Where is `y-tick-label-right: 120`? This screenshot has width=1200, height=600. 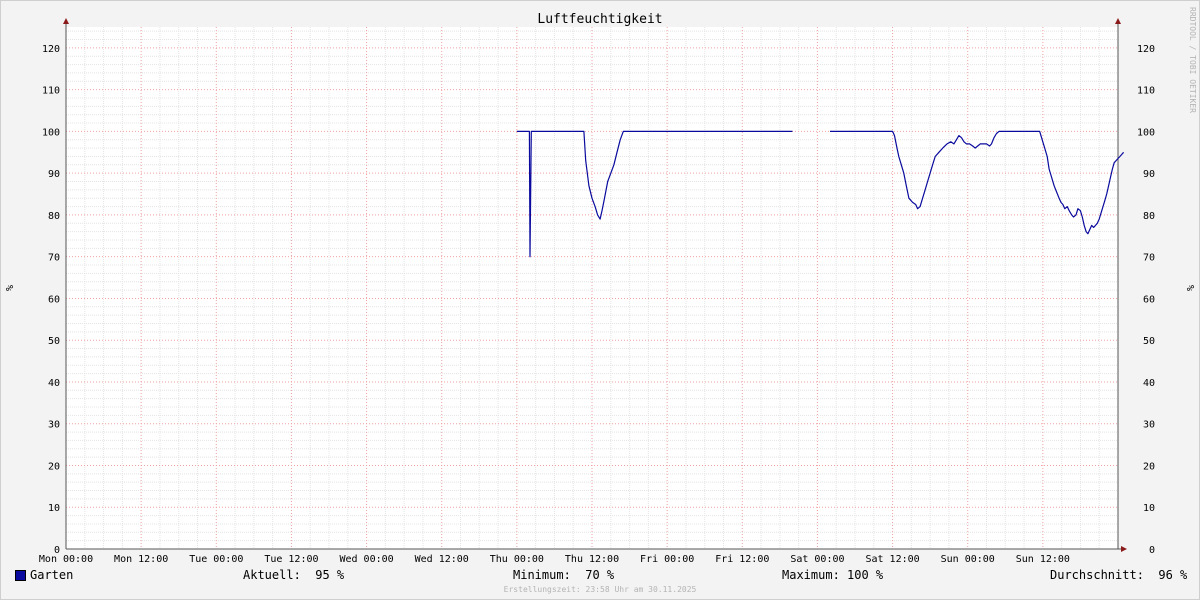 y-tick-label-right: 120 is located at coordinates (1146, 49).